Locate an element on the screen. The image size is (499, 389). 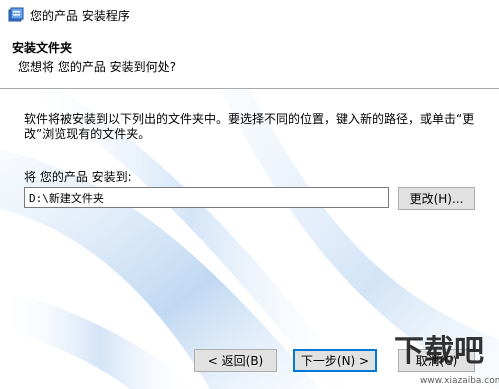
watermark-logo: 下载吧 www.xiazaiba.com is located at coordinates (446, 360).